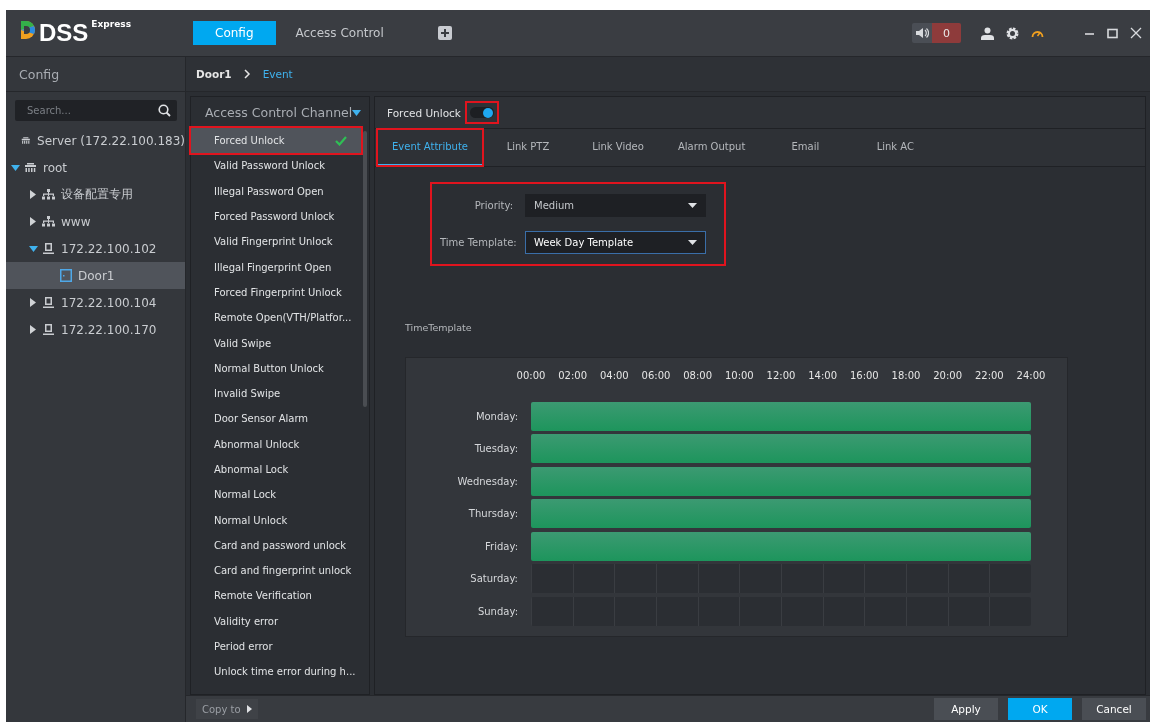 The width and height of the screenshot is (1156, 722). I want to click on day-label: Friday:, so click(501, 546).